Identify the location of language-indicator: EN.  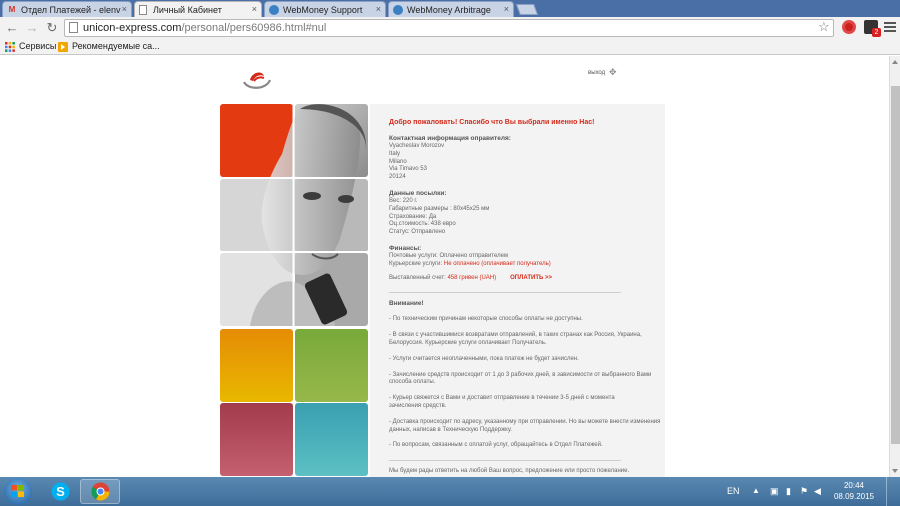
(733, 491).